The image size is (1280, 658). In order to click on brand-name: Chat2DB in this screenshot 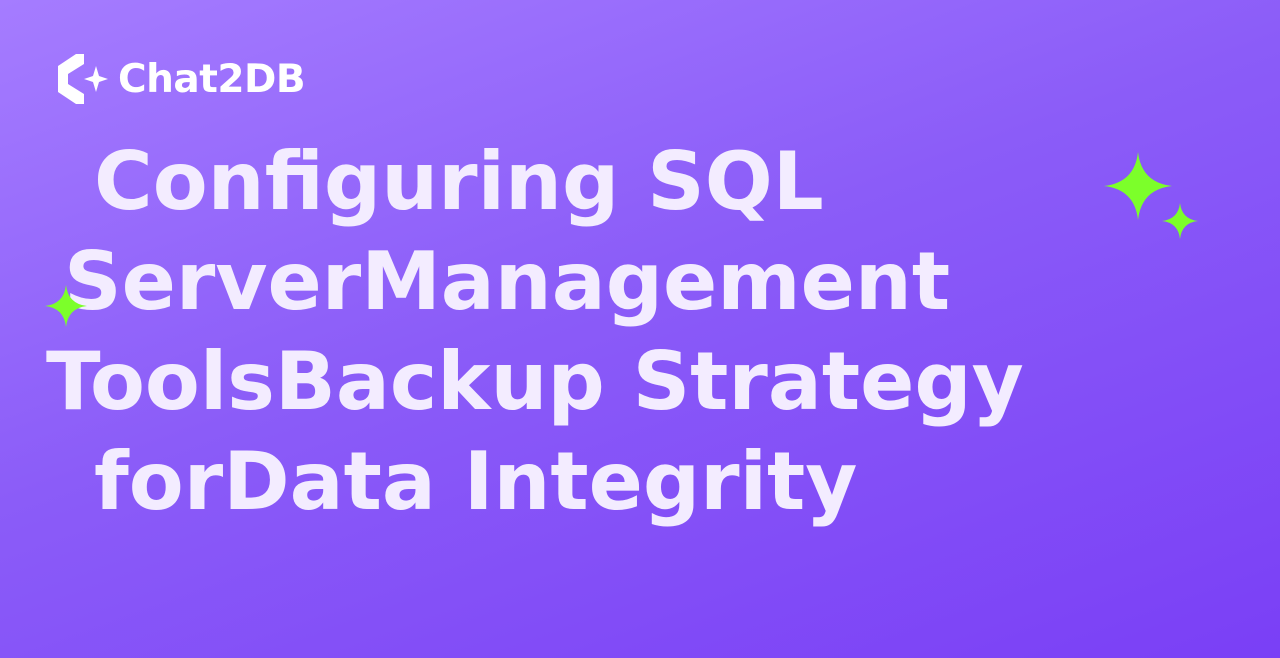, I will do `click(212, 79)`.